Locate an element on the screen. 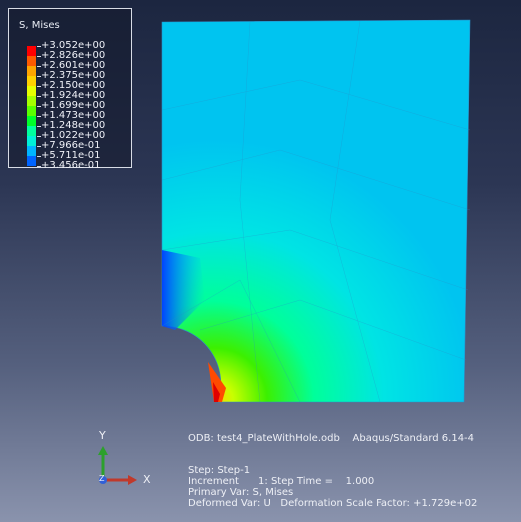 This screenshot has width=521, height=522. info-primary-var: Primary Var: S, Mises is located at coordinates (241, 492).